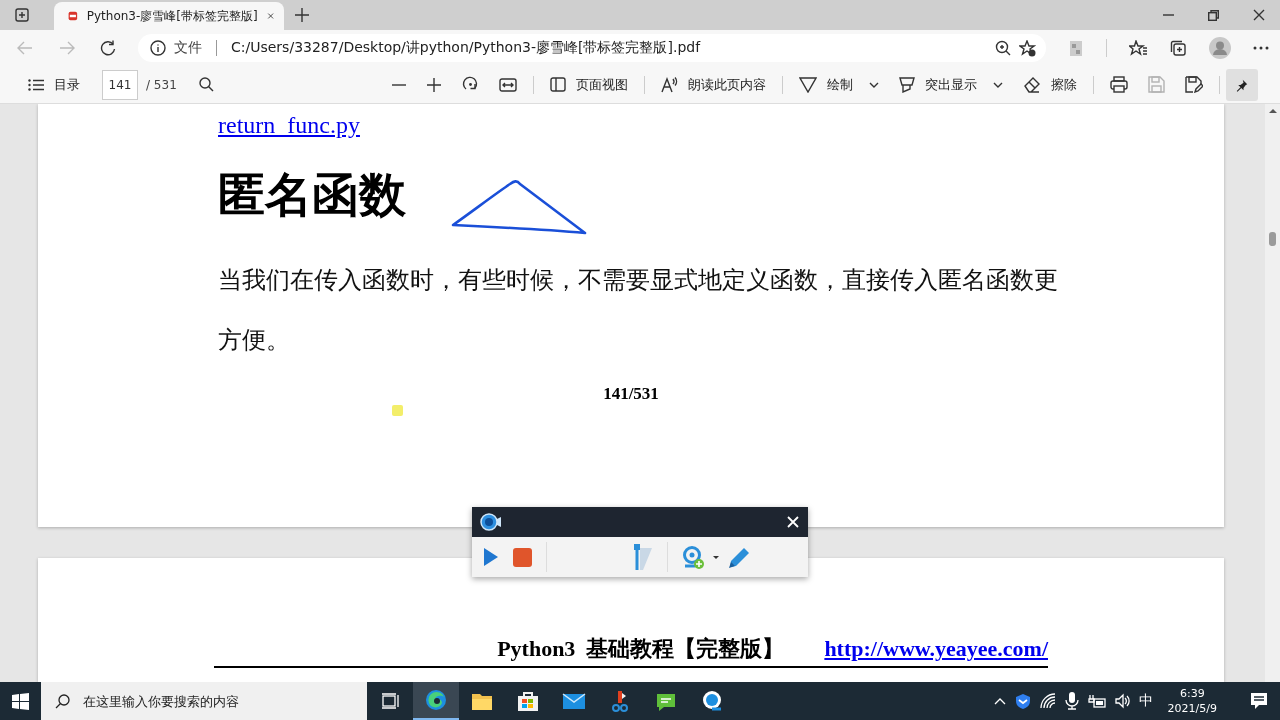 The image size is (1280, 720). What do you see at coordinates (1272, 393) in the screenshot?
I see `scrollbar` at bounding box center [1272, 393].